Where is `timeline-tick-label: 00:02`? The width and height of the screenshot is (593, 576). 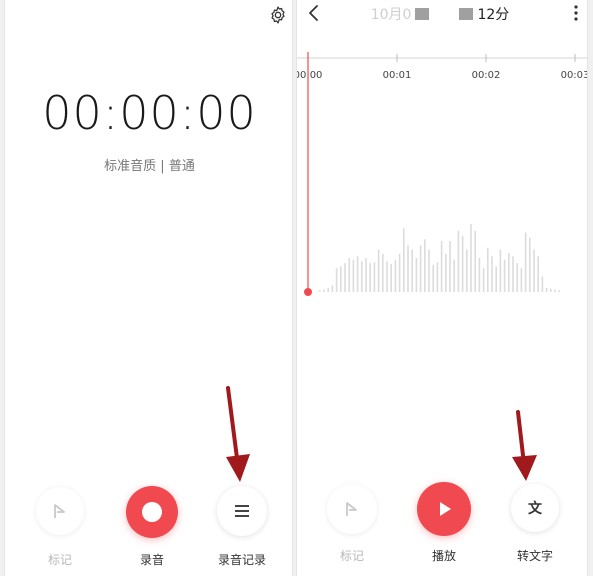
timeline-tick-label: 00:02 is located at coordinates (486, 75).